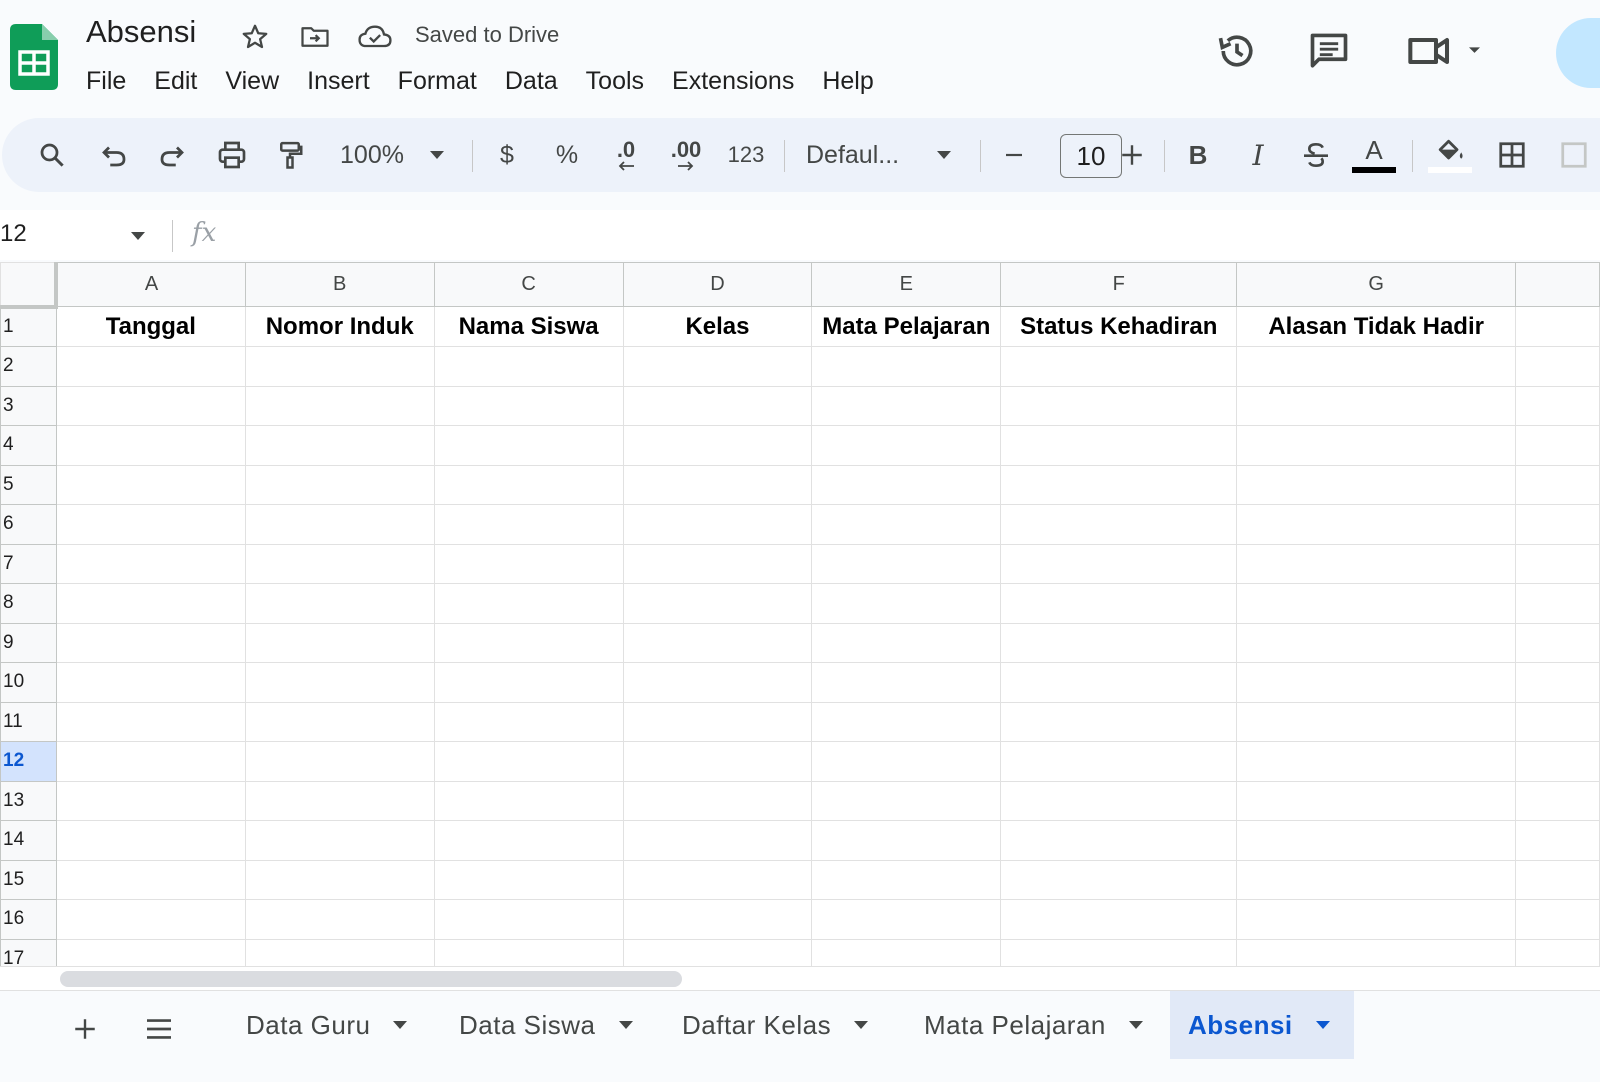 The height and width of the screenshot is (1082, 1600). Describe the element at coordinates (28, 326) in the screenshot. I see `row-header: 1` at that location.